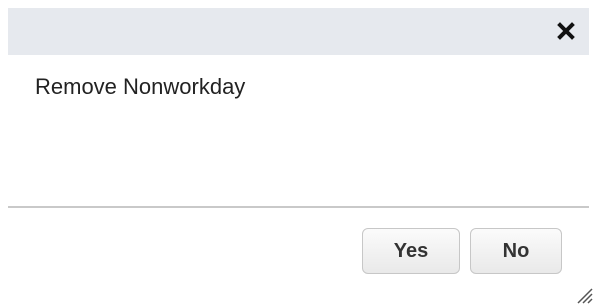  What do you see at coordinates (411, 251) in the screenshot?
I see `yes-button: Yes` at bounding box center [411, 251].